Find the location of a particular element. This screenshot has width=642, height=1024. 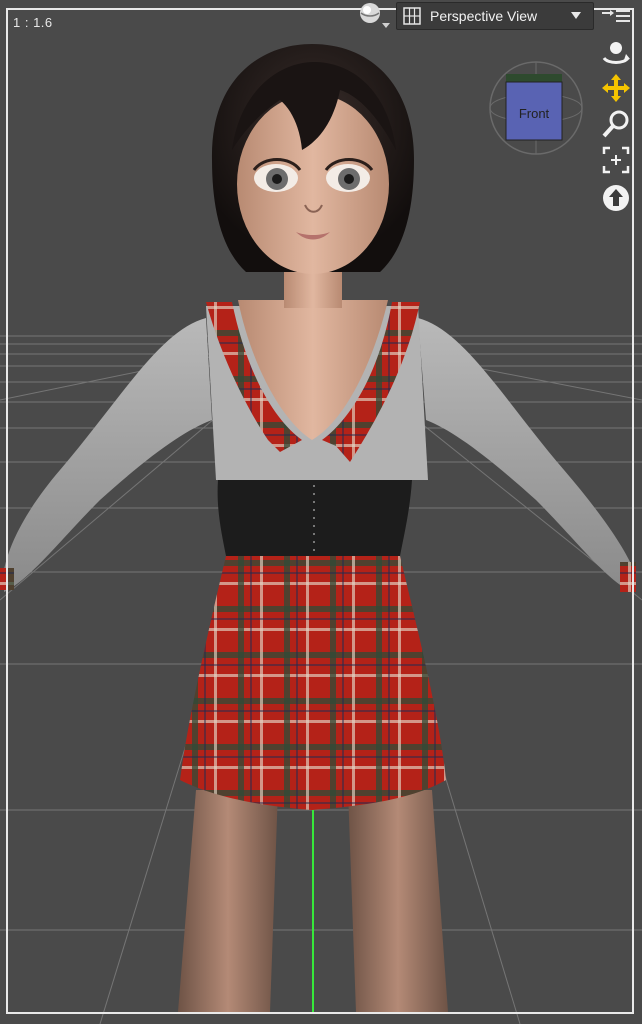

view-cube-front-label: Front is located at coordinates (534, 113).